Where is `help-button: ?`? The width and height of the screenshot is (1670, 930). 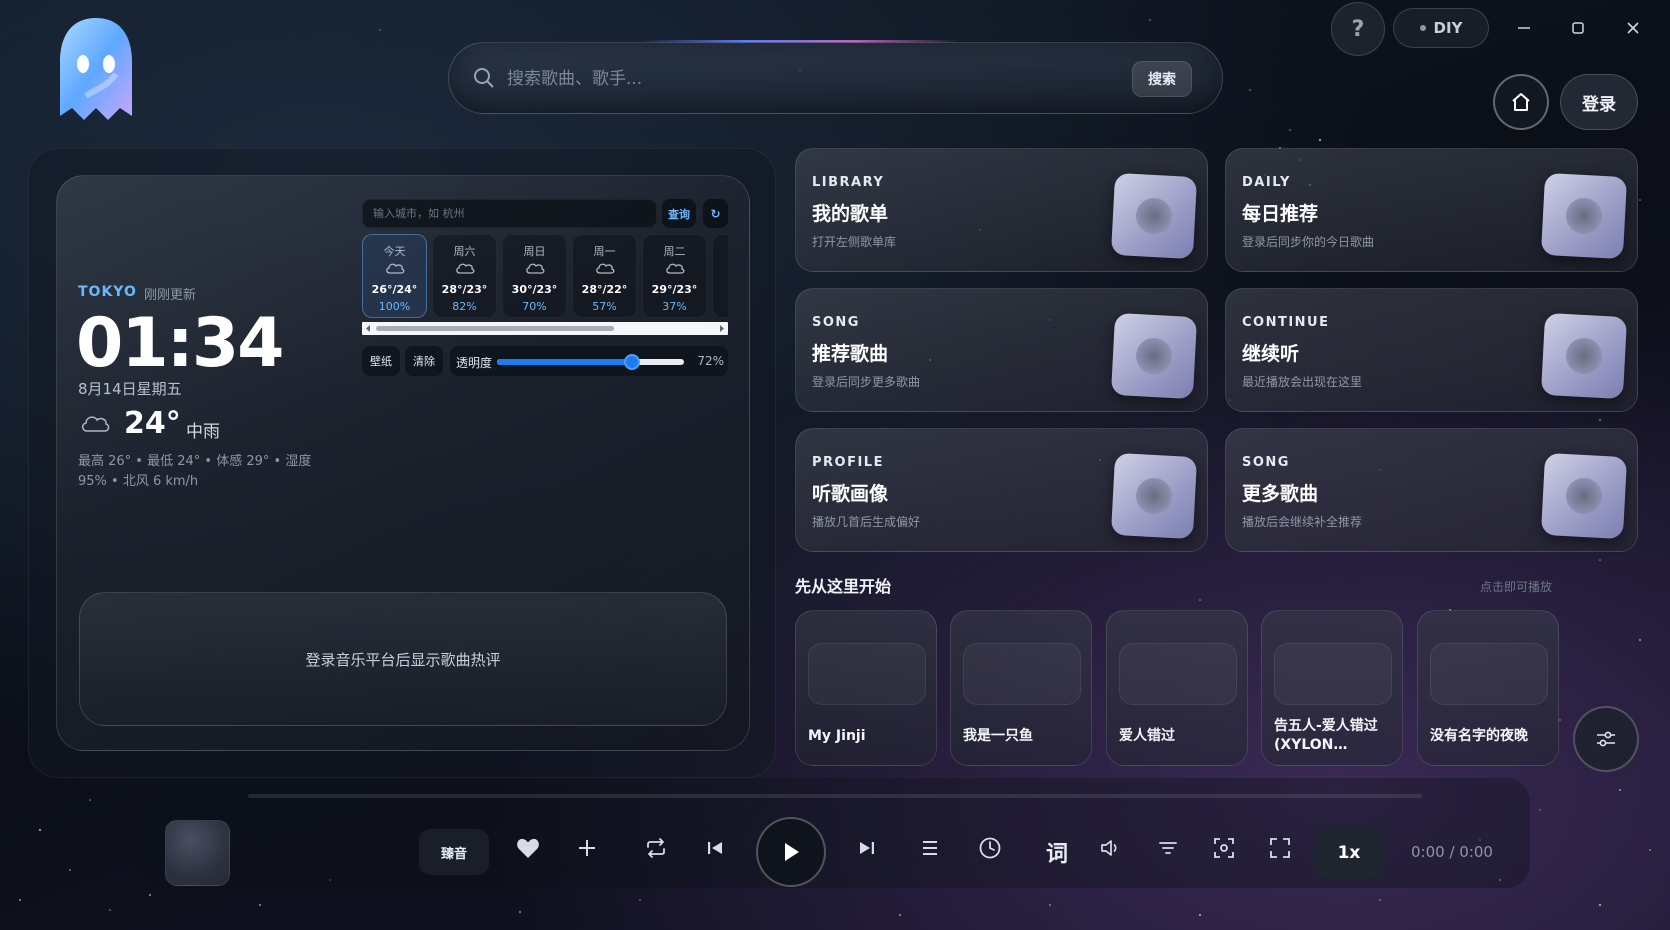 help-button: ? is located at coordinates (1358, 29).